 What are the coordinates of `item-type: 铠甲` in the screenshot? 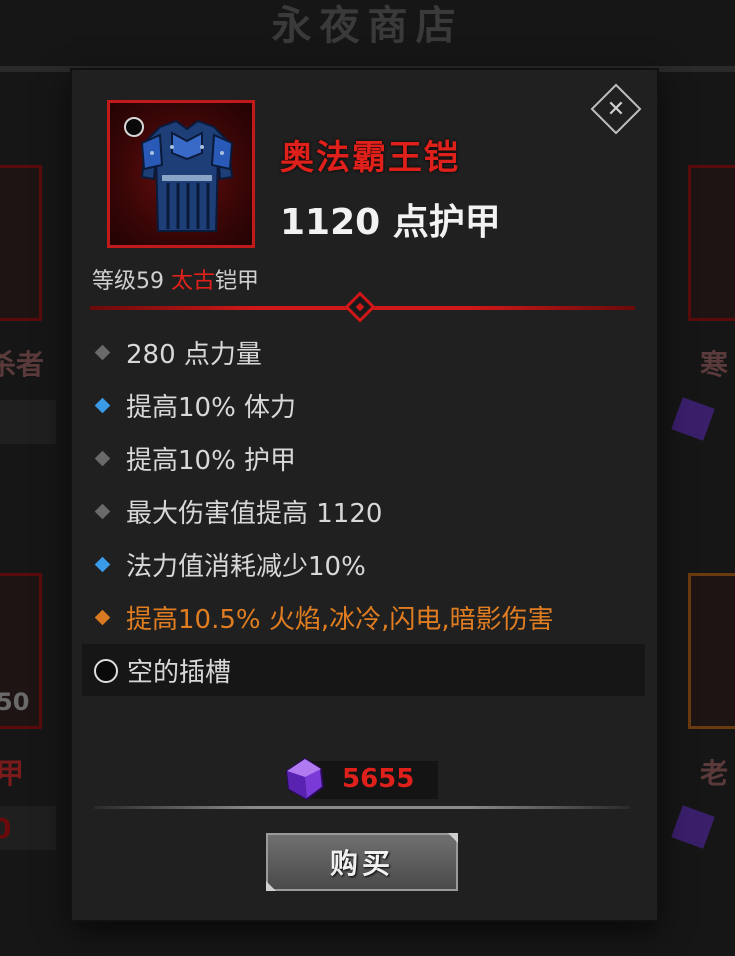 It's located at (237, 281).